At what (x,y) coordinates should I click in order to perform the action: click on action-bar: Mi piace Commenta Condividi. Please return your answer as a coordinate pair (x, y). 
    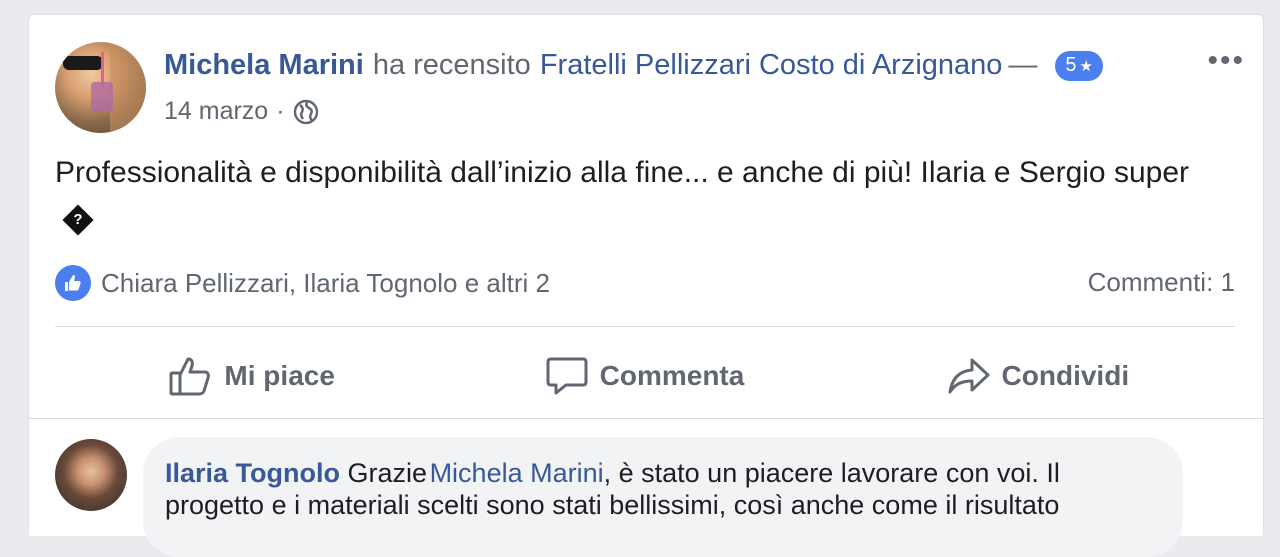
    Looking at the image, I should click on (645, 376).